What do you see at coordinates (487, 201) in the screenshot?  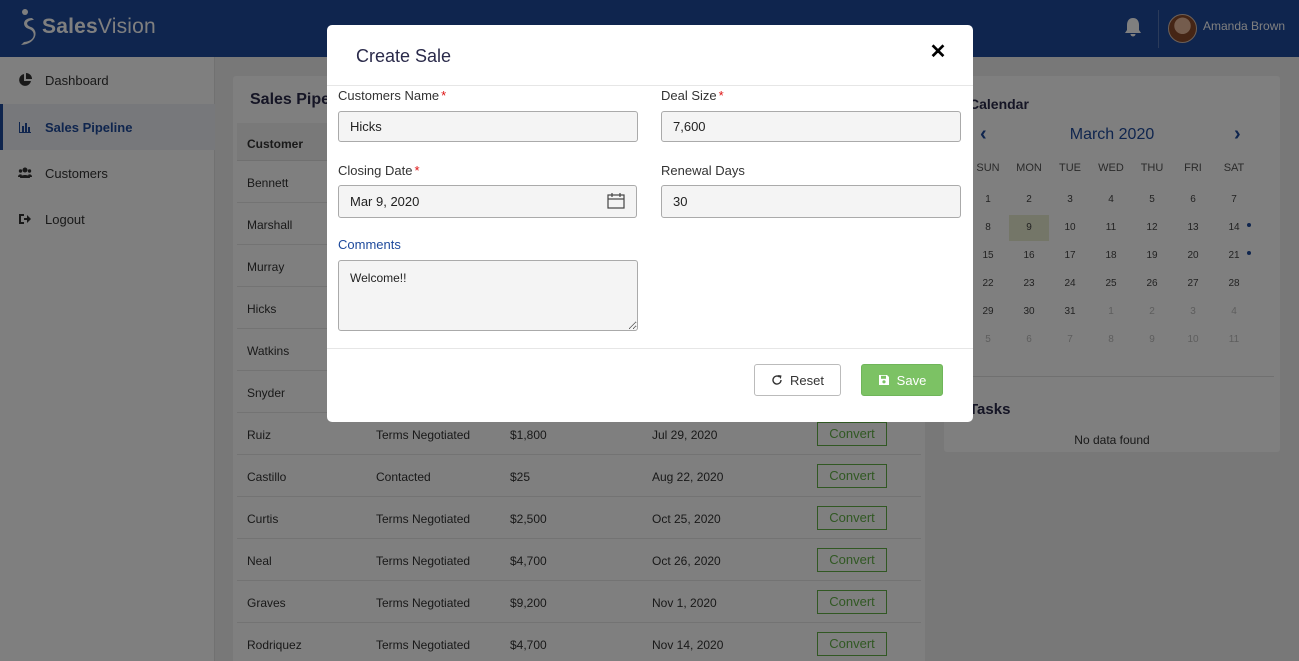 I see `closing-date-input` at bounding box center [487, 201].